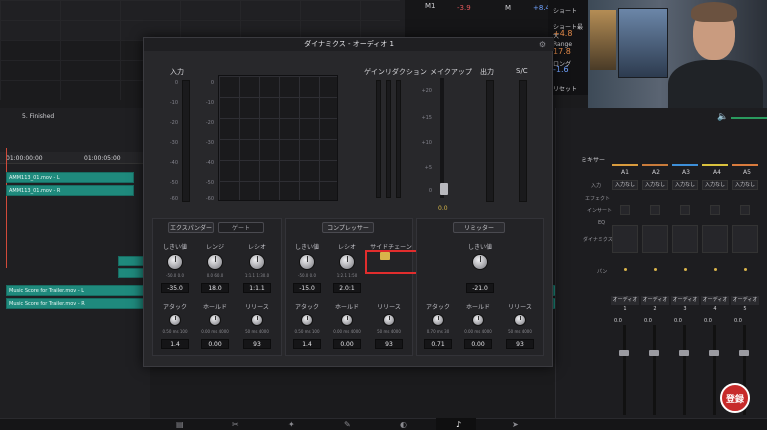 The width and height of the screenshot is (767, 430). What do you see at coordinates (75, 303) in the screenshot?
I see `music-clip: Music Score for Trailer.mov - R` at bounding box center [75, 303].